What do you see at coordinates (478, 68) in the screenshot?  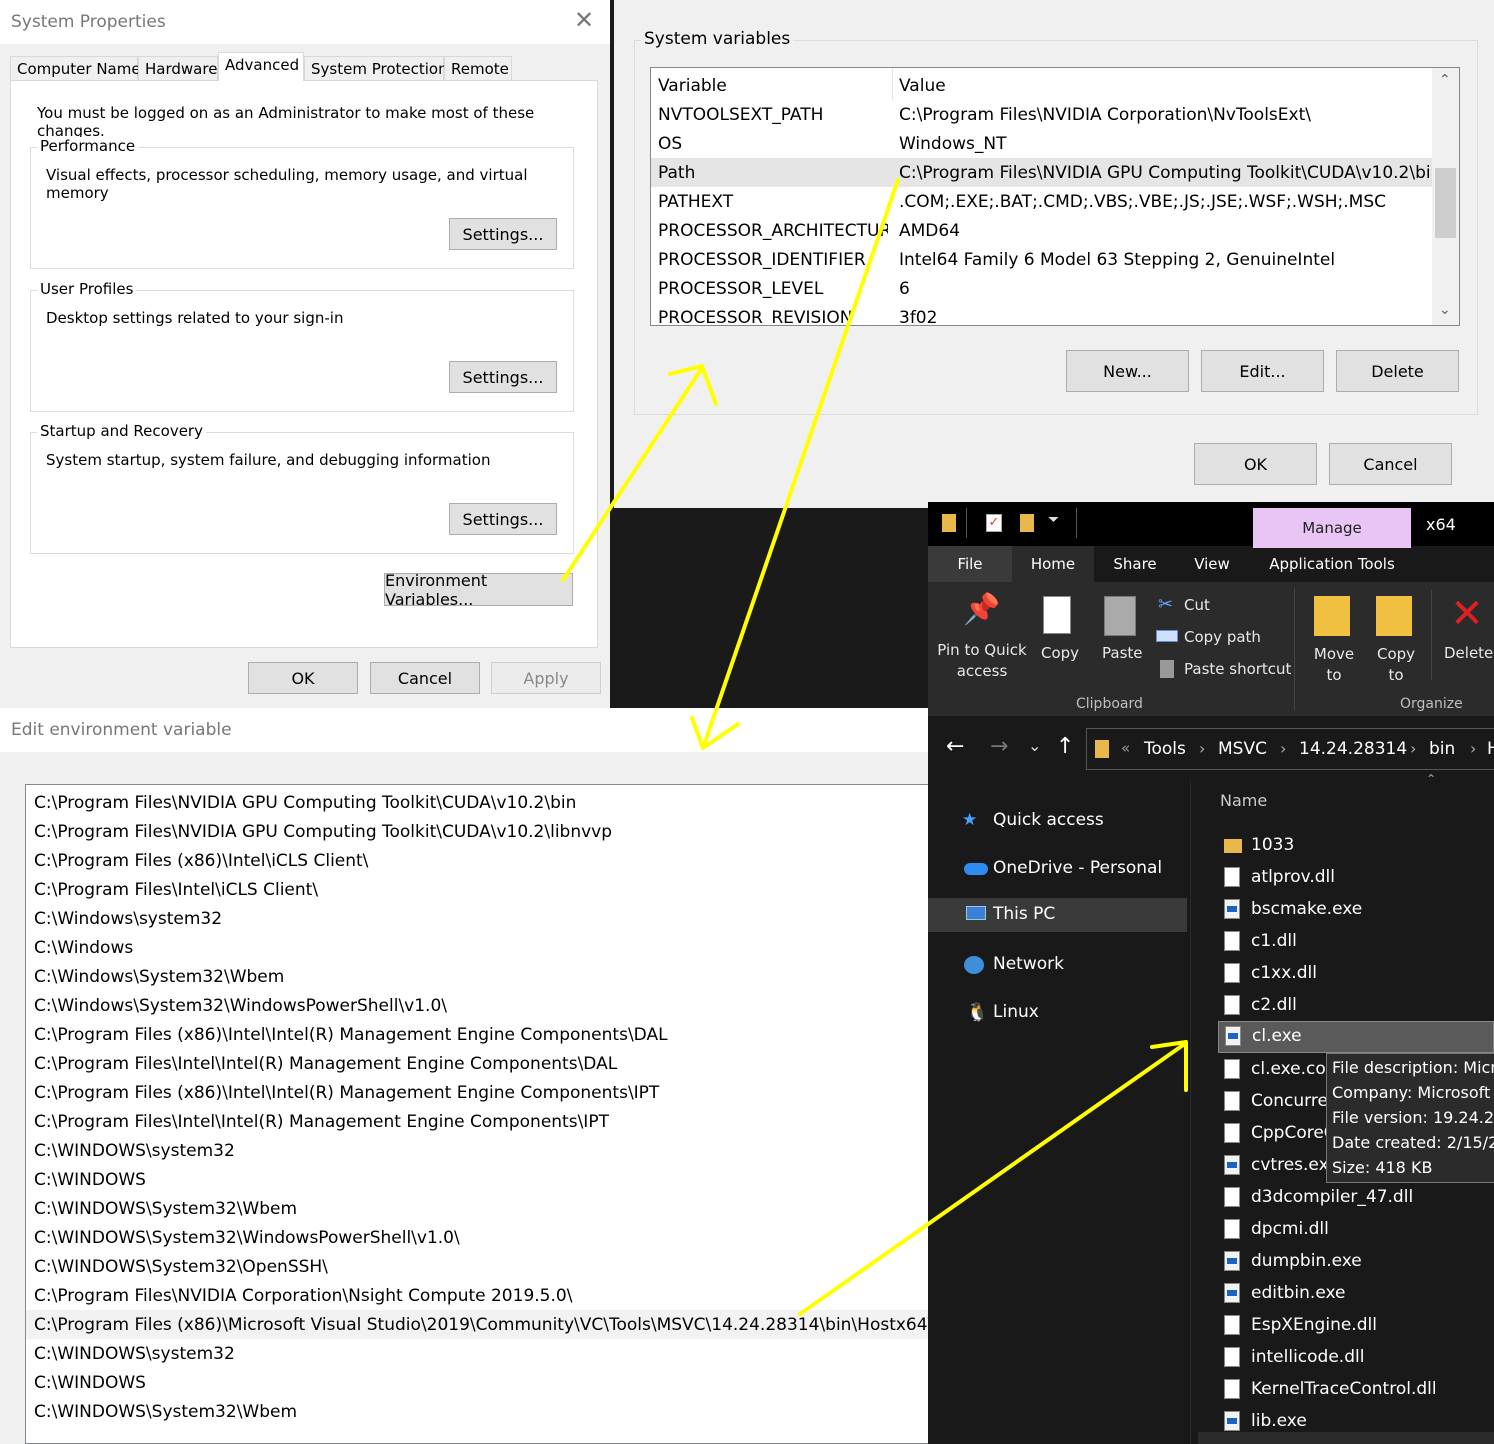 I see `tab-remote: Remote` at bounding box center [478, 68].